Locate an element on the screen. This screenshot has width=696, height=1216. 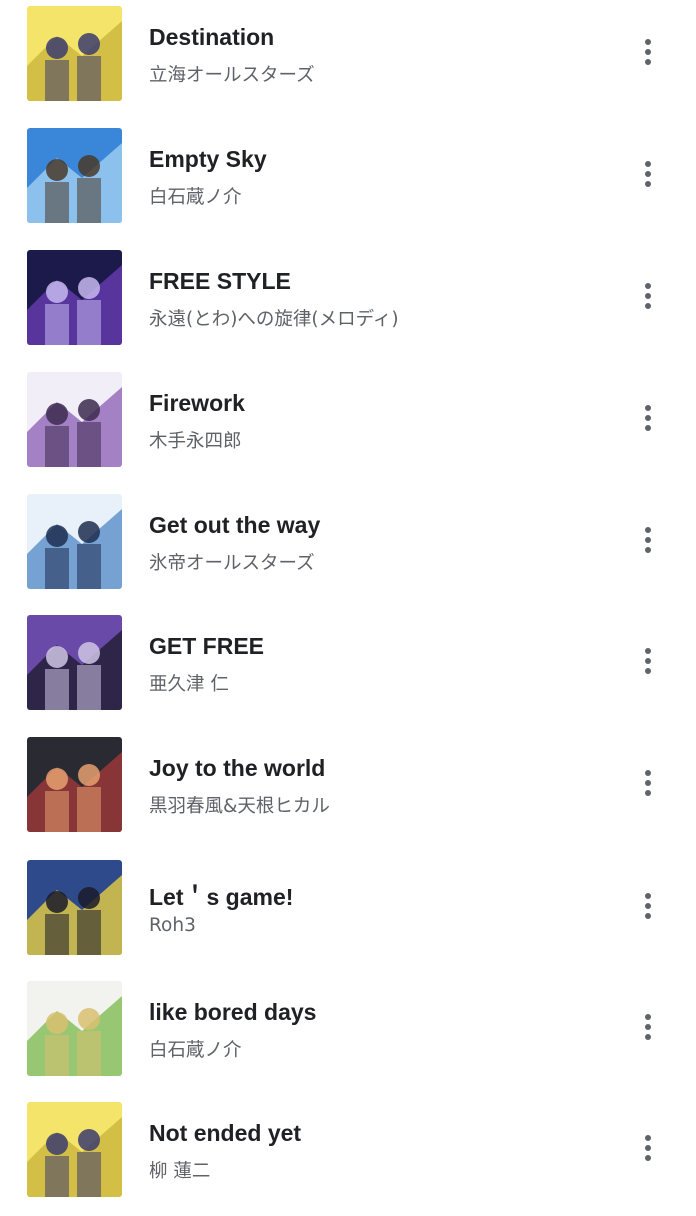
track-row: Destination 立海オールスターズ is located at coordinates (348, 60).